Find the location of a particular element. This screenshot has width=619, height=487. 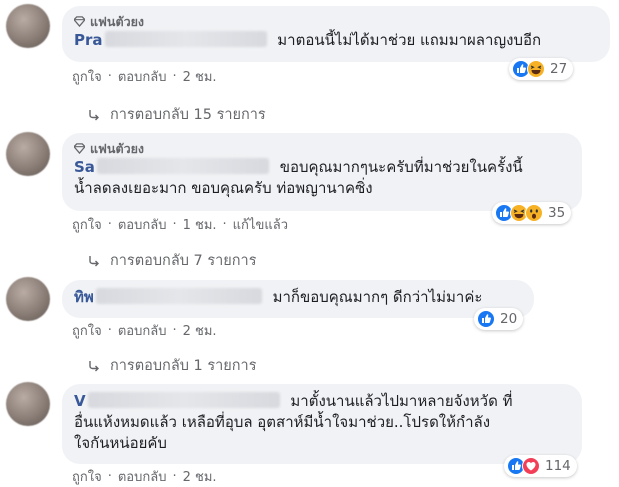

view-replies-link: การตอบกลับ 1 รายการ is located at coordinates (172, 365).